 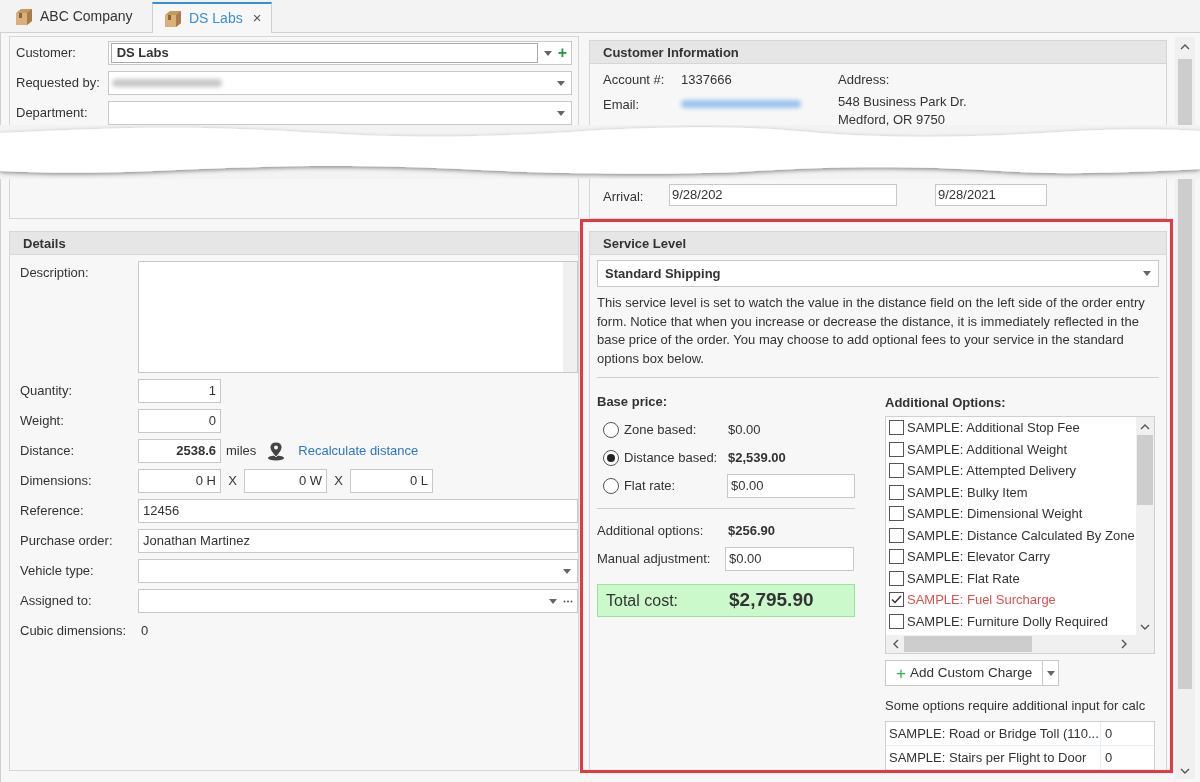 What do you see at coordinates (1124, 644) in the screenshot?
I see `scroll-right-icon` at bounding box center [1124, 644].